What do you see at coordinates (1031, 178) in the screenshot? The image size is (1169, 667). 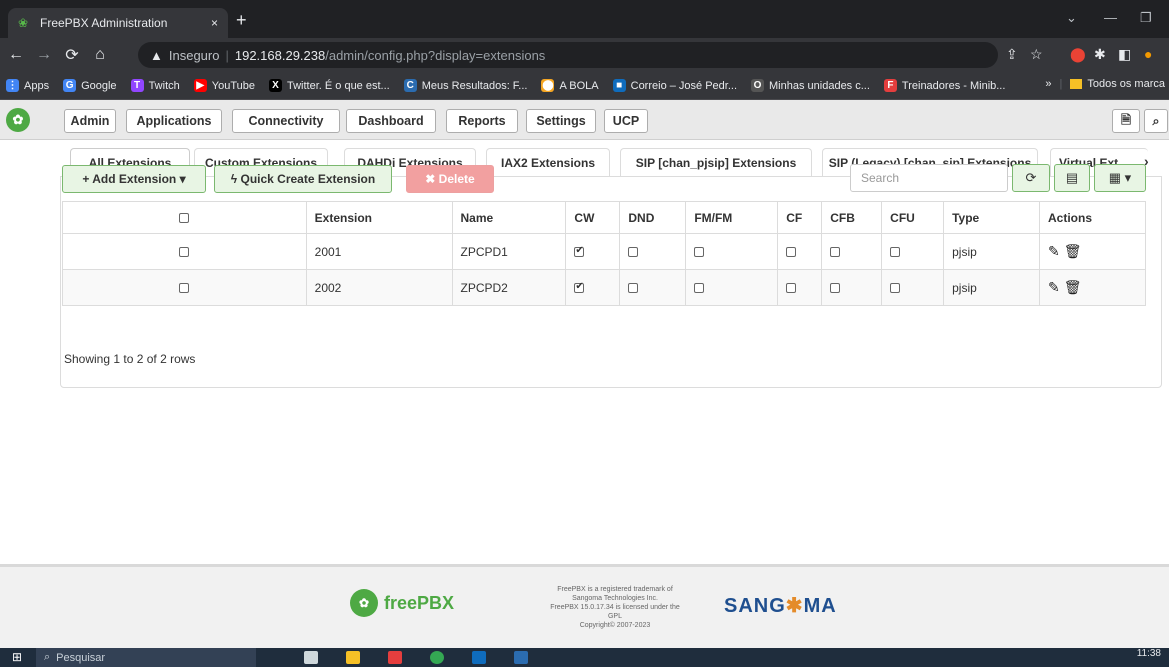 I see `refresh-icon: ⟳` at bounding box center [1031, 178].